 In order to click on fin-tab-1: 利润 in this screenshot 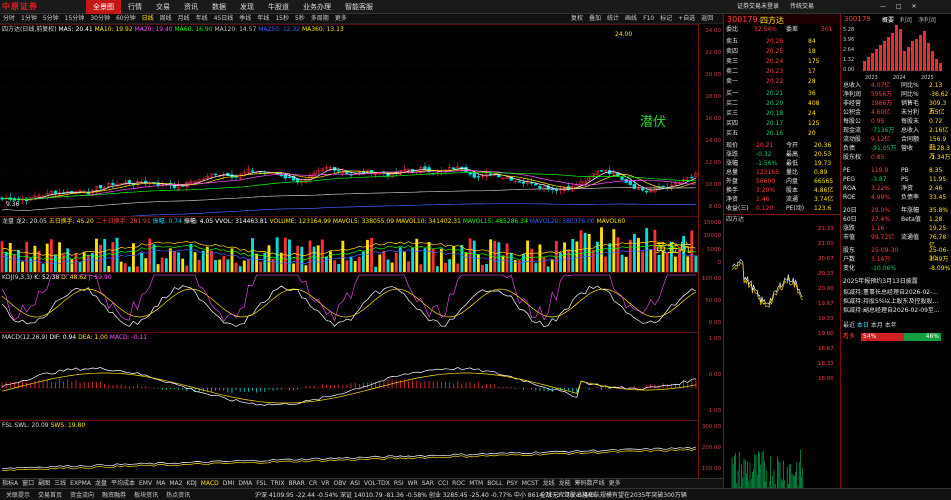, I will do `click(906, 19)`.